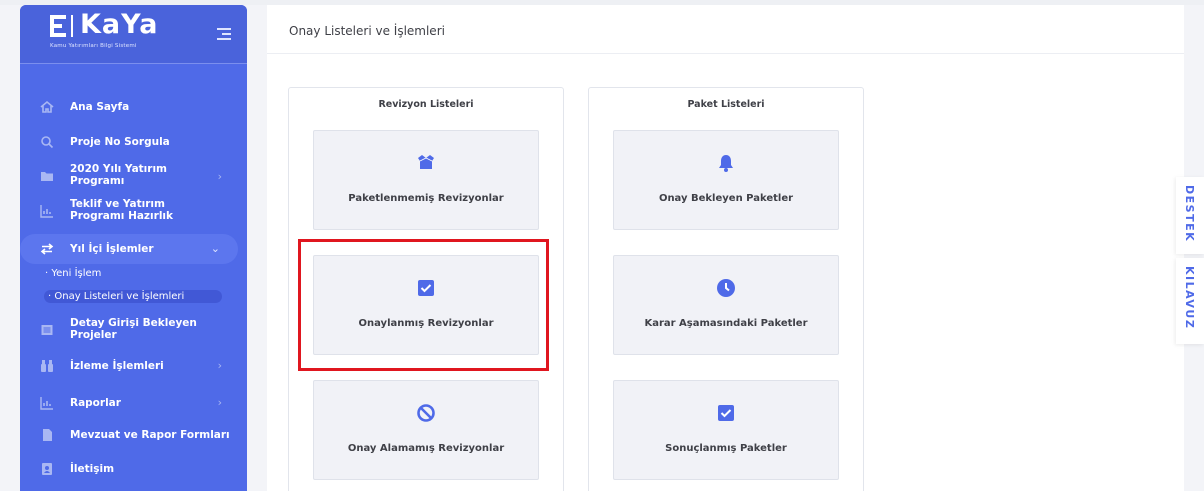 The width and height of the screenshot is (1204, 491). What do you see at coordinates (120, 142) in the screenshot?
I see `sidebar-item-label: Proje No Sorgula` at bounding box center [120, 142].